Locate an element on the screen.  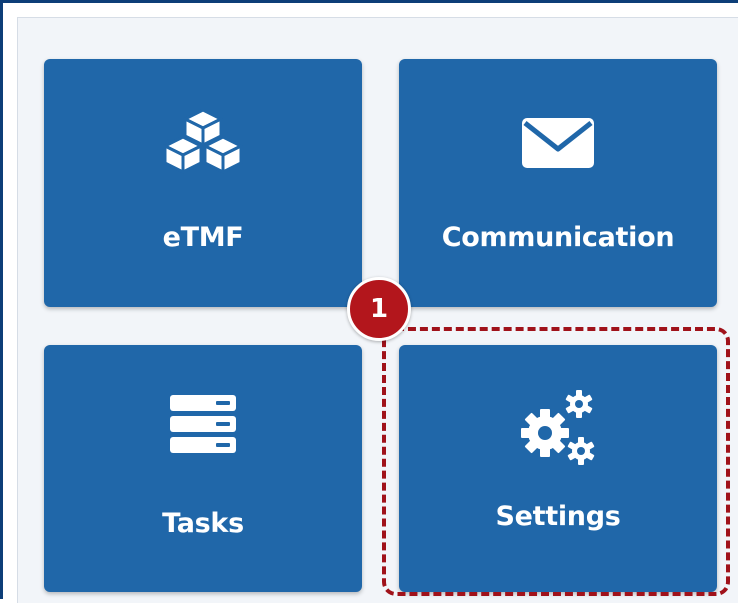
tasks-tile-label: Tasks is located at coordinates (203, 523).